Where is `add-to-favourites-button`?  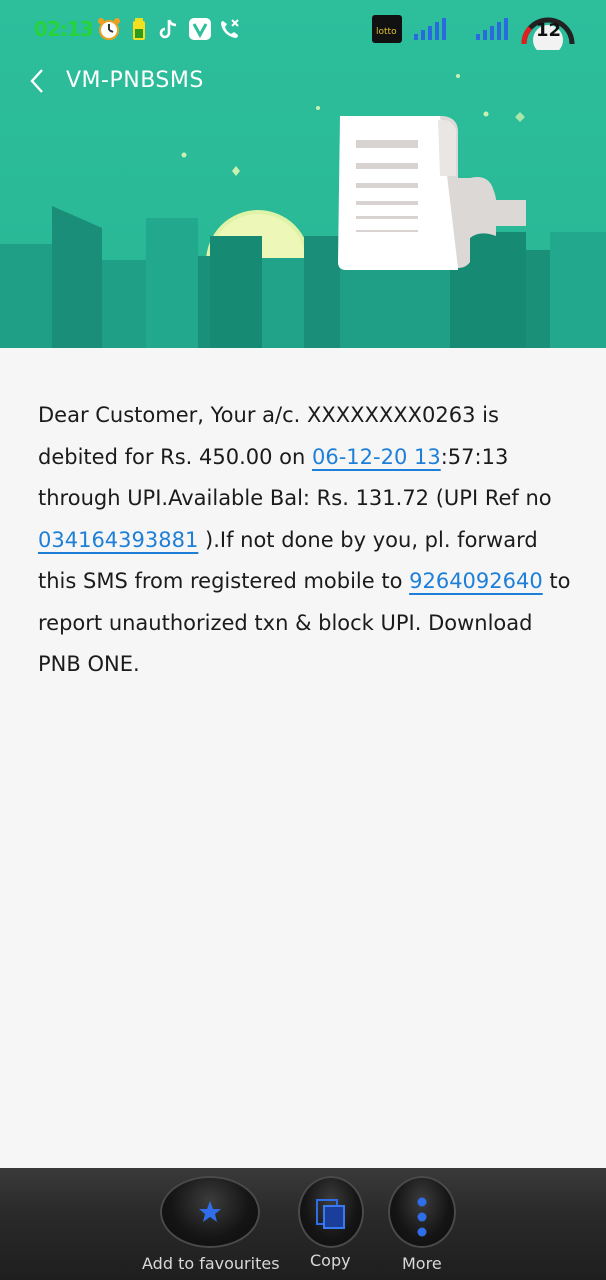 add-to-favourites-button is located at coordinates (210, 1212).